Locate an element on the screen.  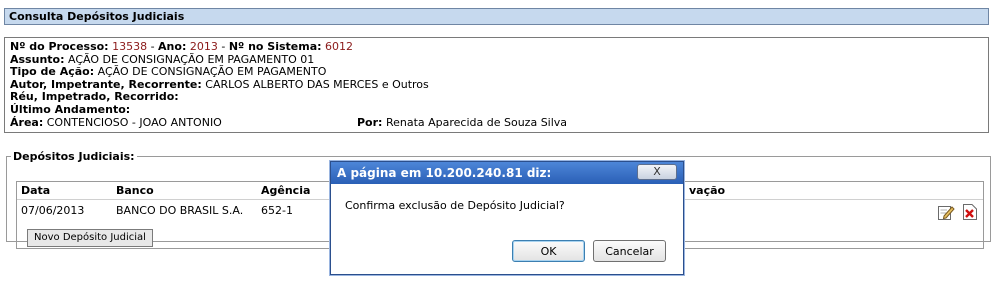
responsible-value: Renata Aparecida de Souza Silva is located at coordinates (476, 122).